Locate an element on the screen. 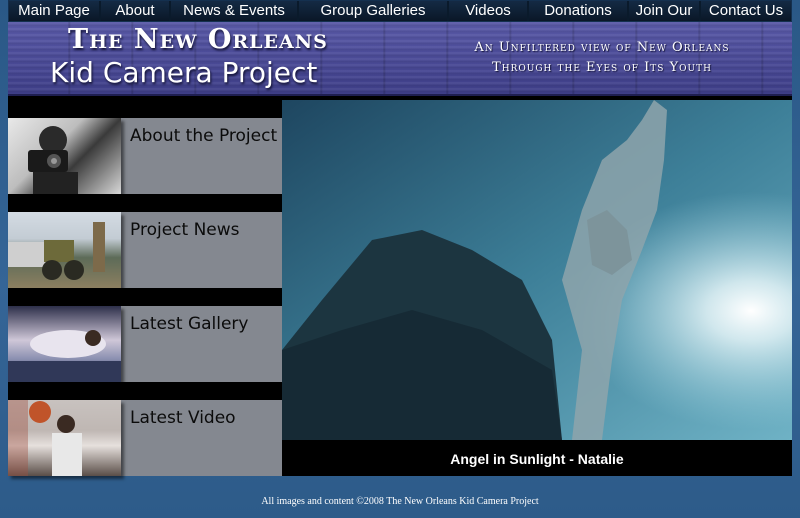 The image size is (800, 518). sidebar-item-label: Latest Video is located at coordinates (183, 418).